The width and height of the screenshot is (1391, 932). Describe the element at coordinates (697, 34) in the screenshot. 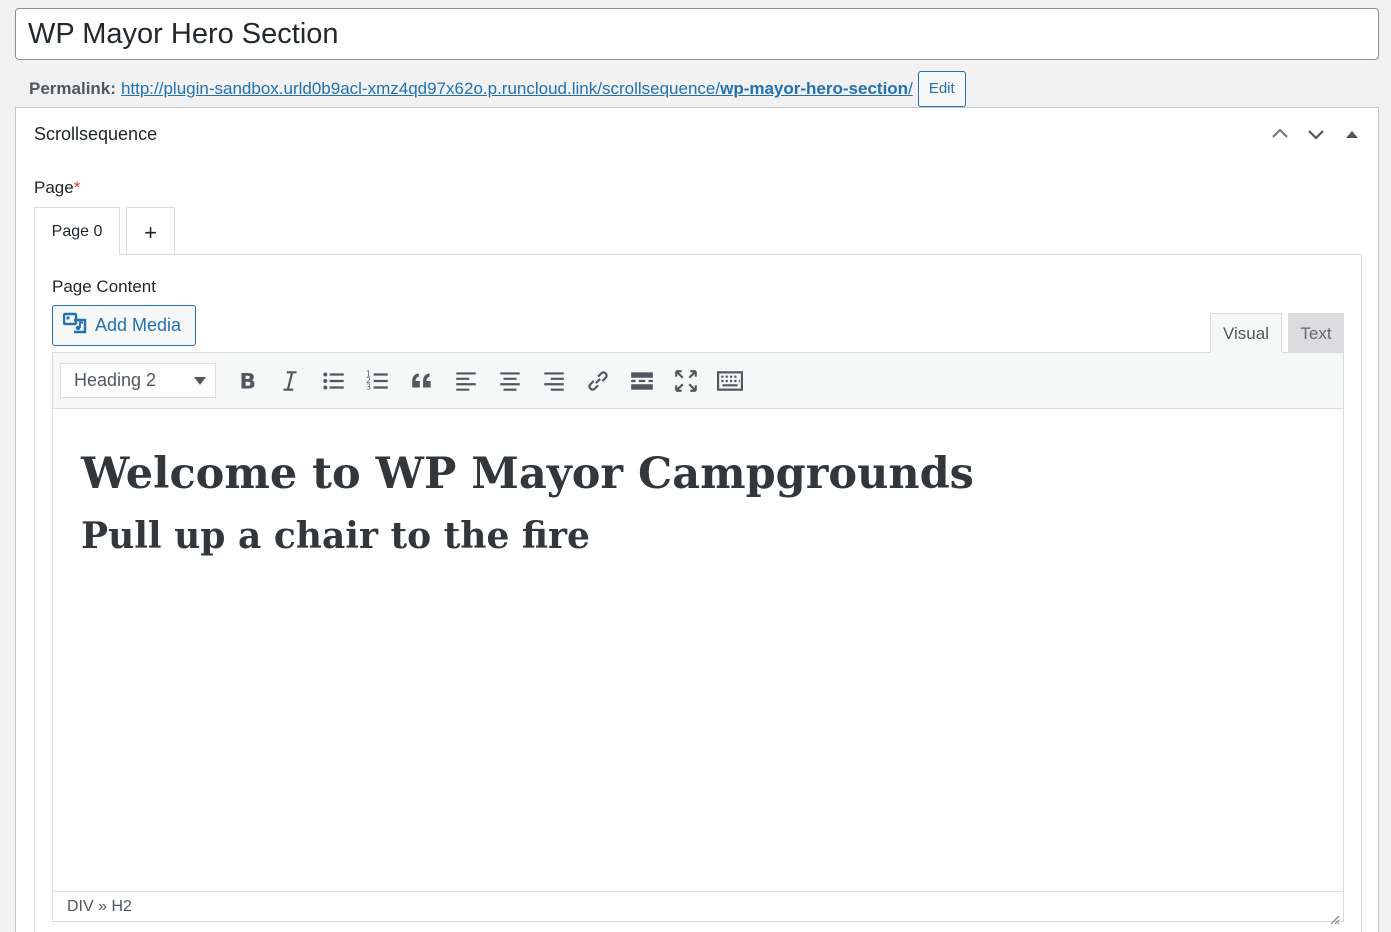

I see `post-title-input: WP Mayor Hero Section` at that location.